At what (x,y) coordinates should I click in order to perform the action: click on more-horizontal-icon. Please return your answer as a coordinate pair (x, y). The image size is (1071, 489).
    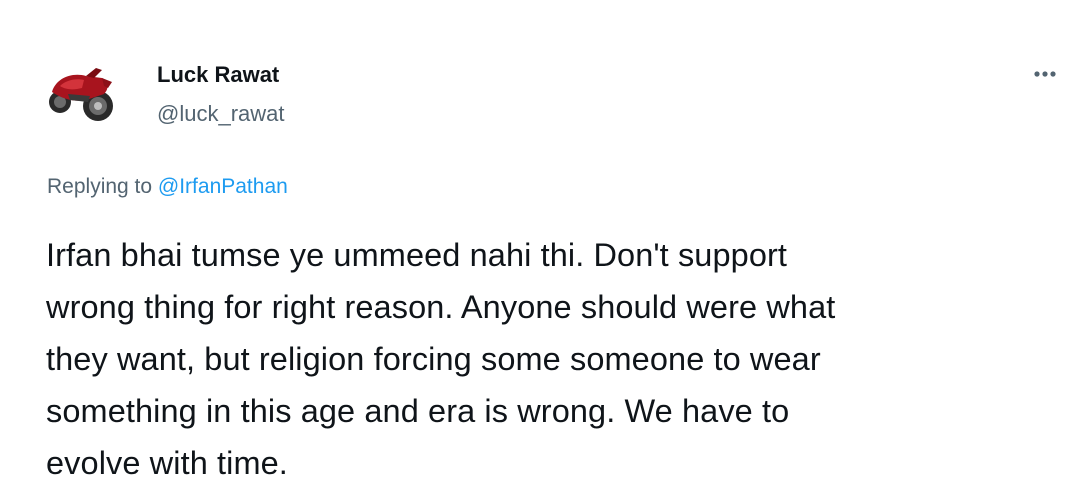
    Looking at the image, I should click on (1045, 74).